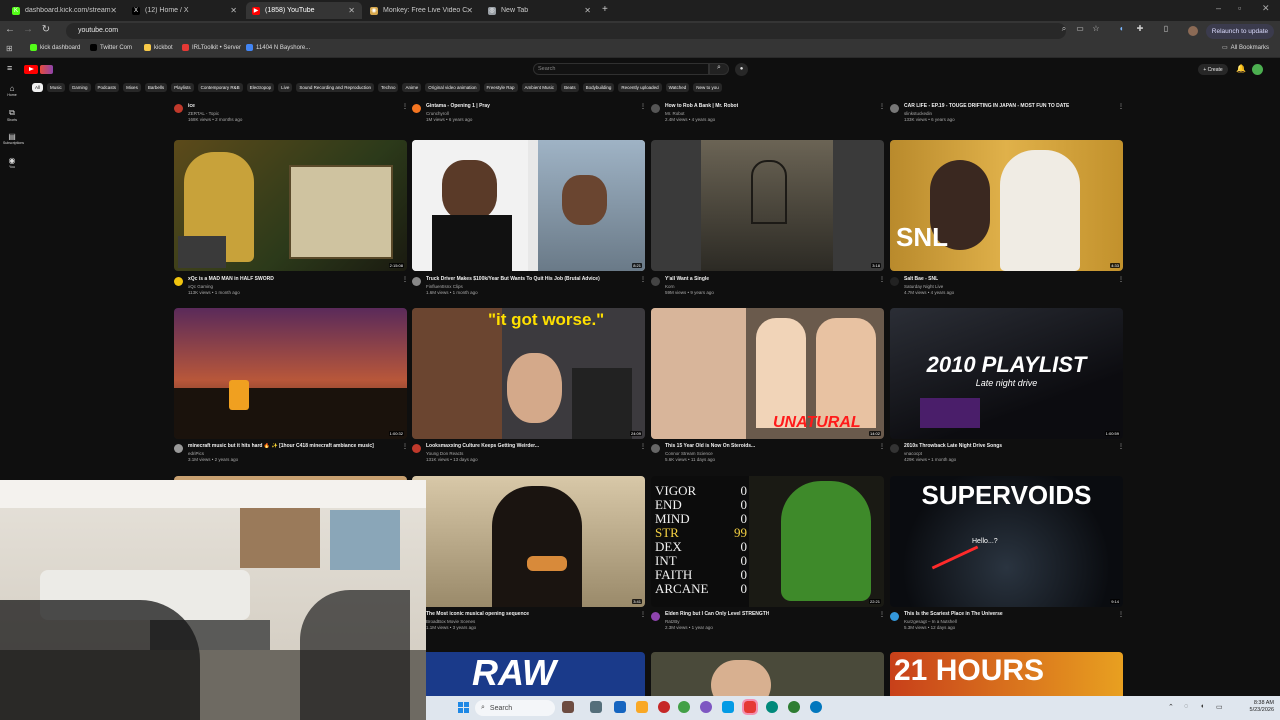 This screenshot has width=1280, height=720. What do you see at coordinates (422, 10) in the screenshot?
I see `browser-tab: ◉ Monkey: Free Live Video C ✕` at bounding box center [422, 10].